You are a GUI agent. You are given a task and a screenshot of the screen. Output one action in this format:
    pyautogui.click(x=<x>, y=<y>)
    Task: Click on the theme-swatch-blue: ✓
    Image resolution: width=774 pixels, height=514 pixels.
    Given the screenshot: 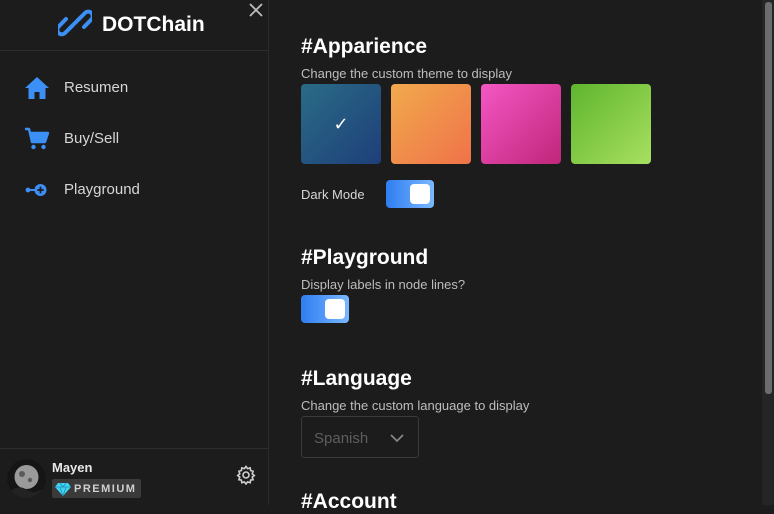 What is the action you would take?
    pyautogui.click(x=341, y=124)
    